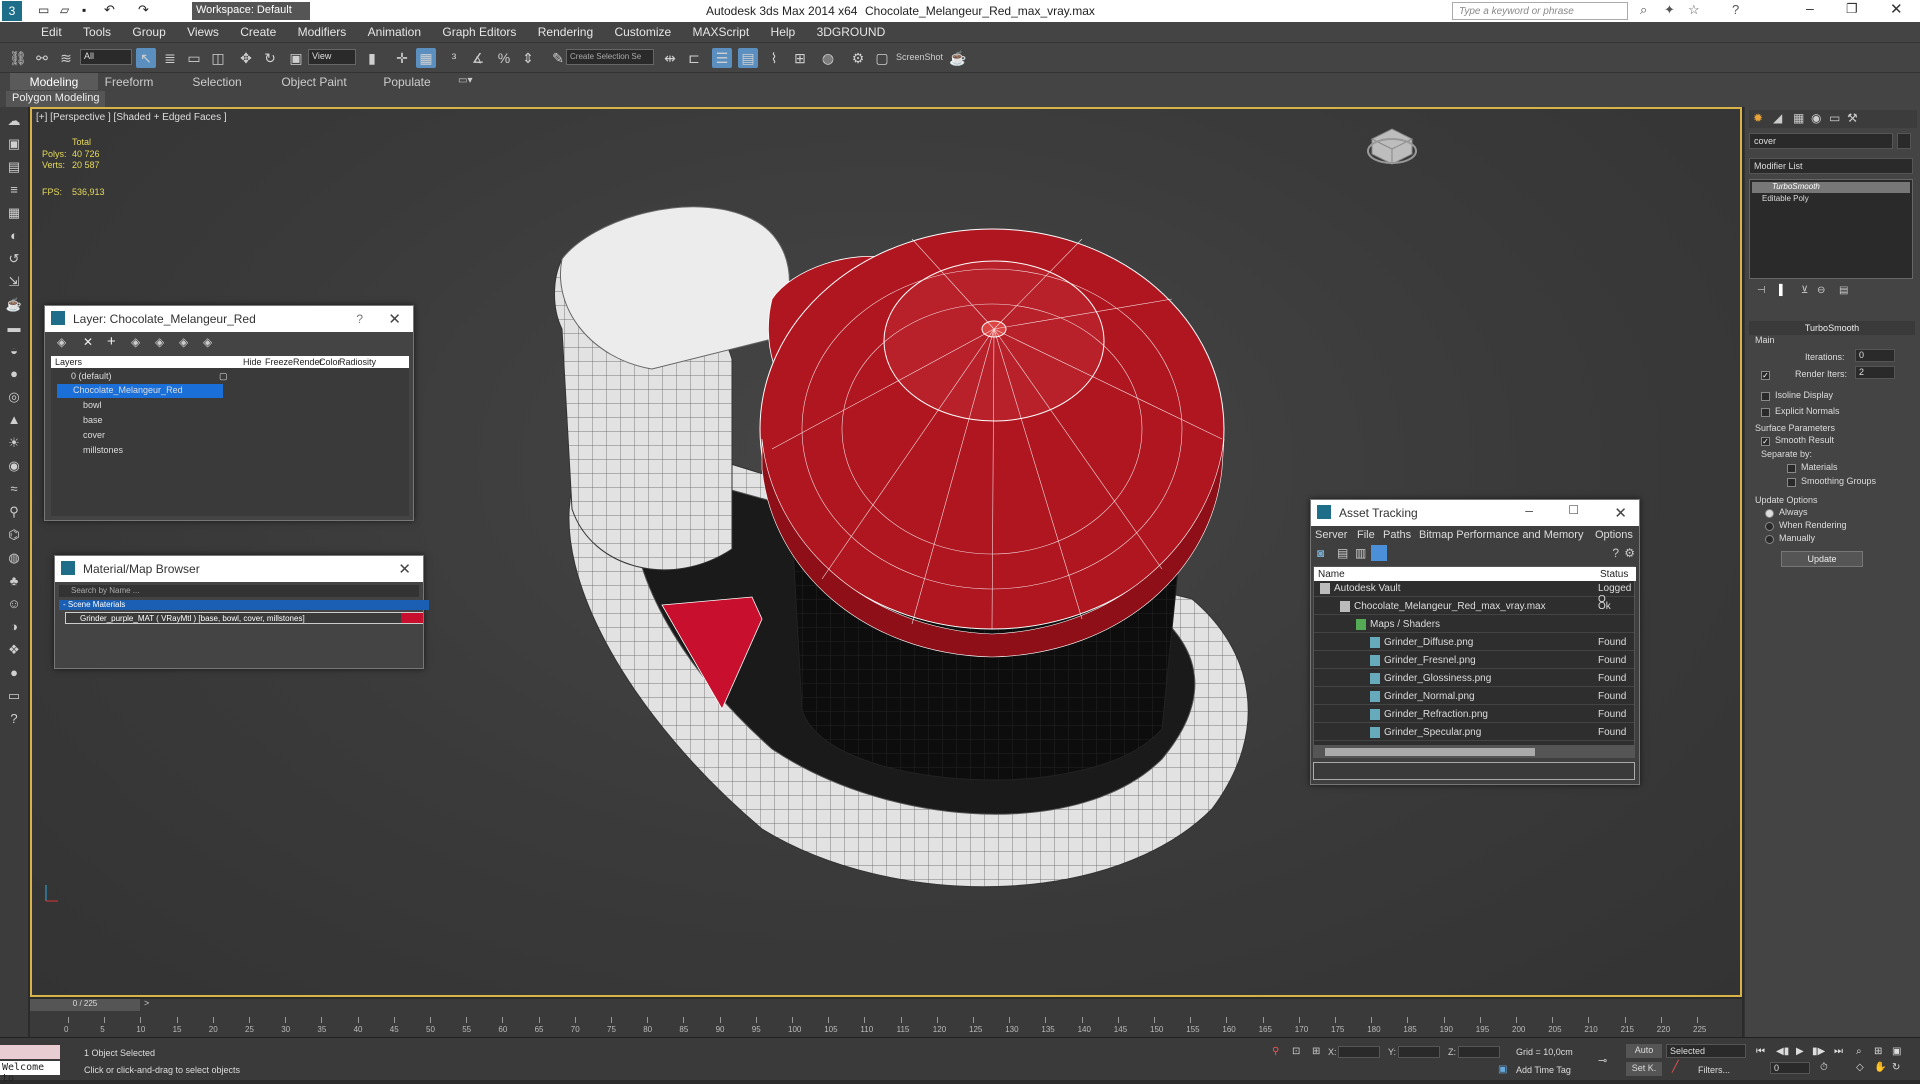  Describe the element at coordinates (14, 581) in the screenshot. I see `strip-plant-icon: ♣` at that location.